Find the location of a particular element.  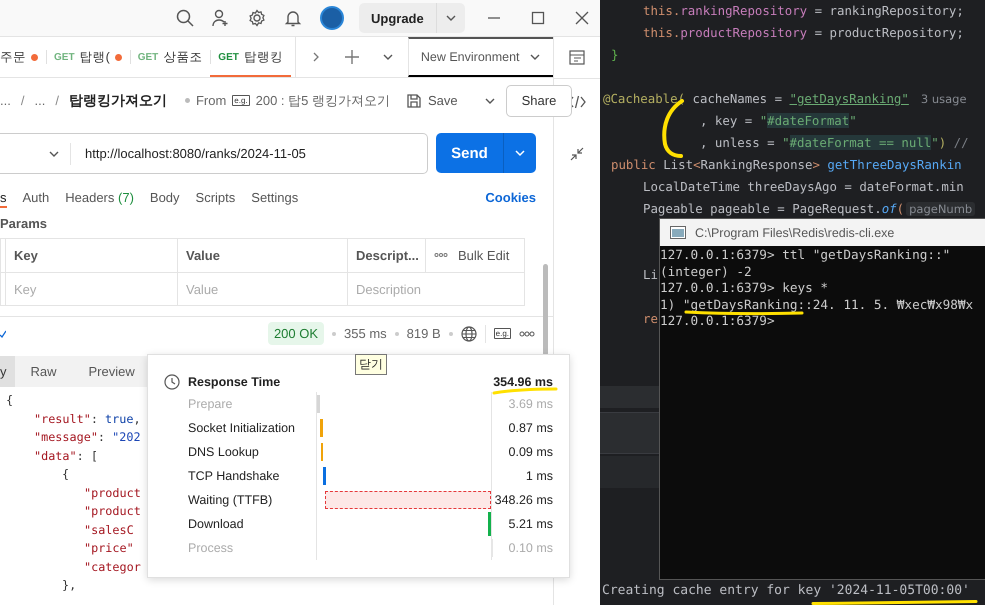

avatar-icon is located at coordinates (332, 18).